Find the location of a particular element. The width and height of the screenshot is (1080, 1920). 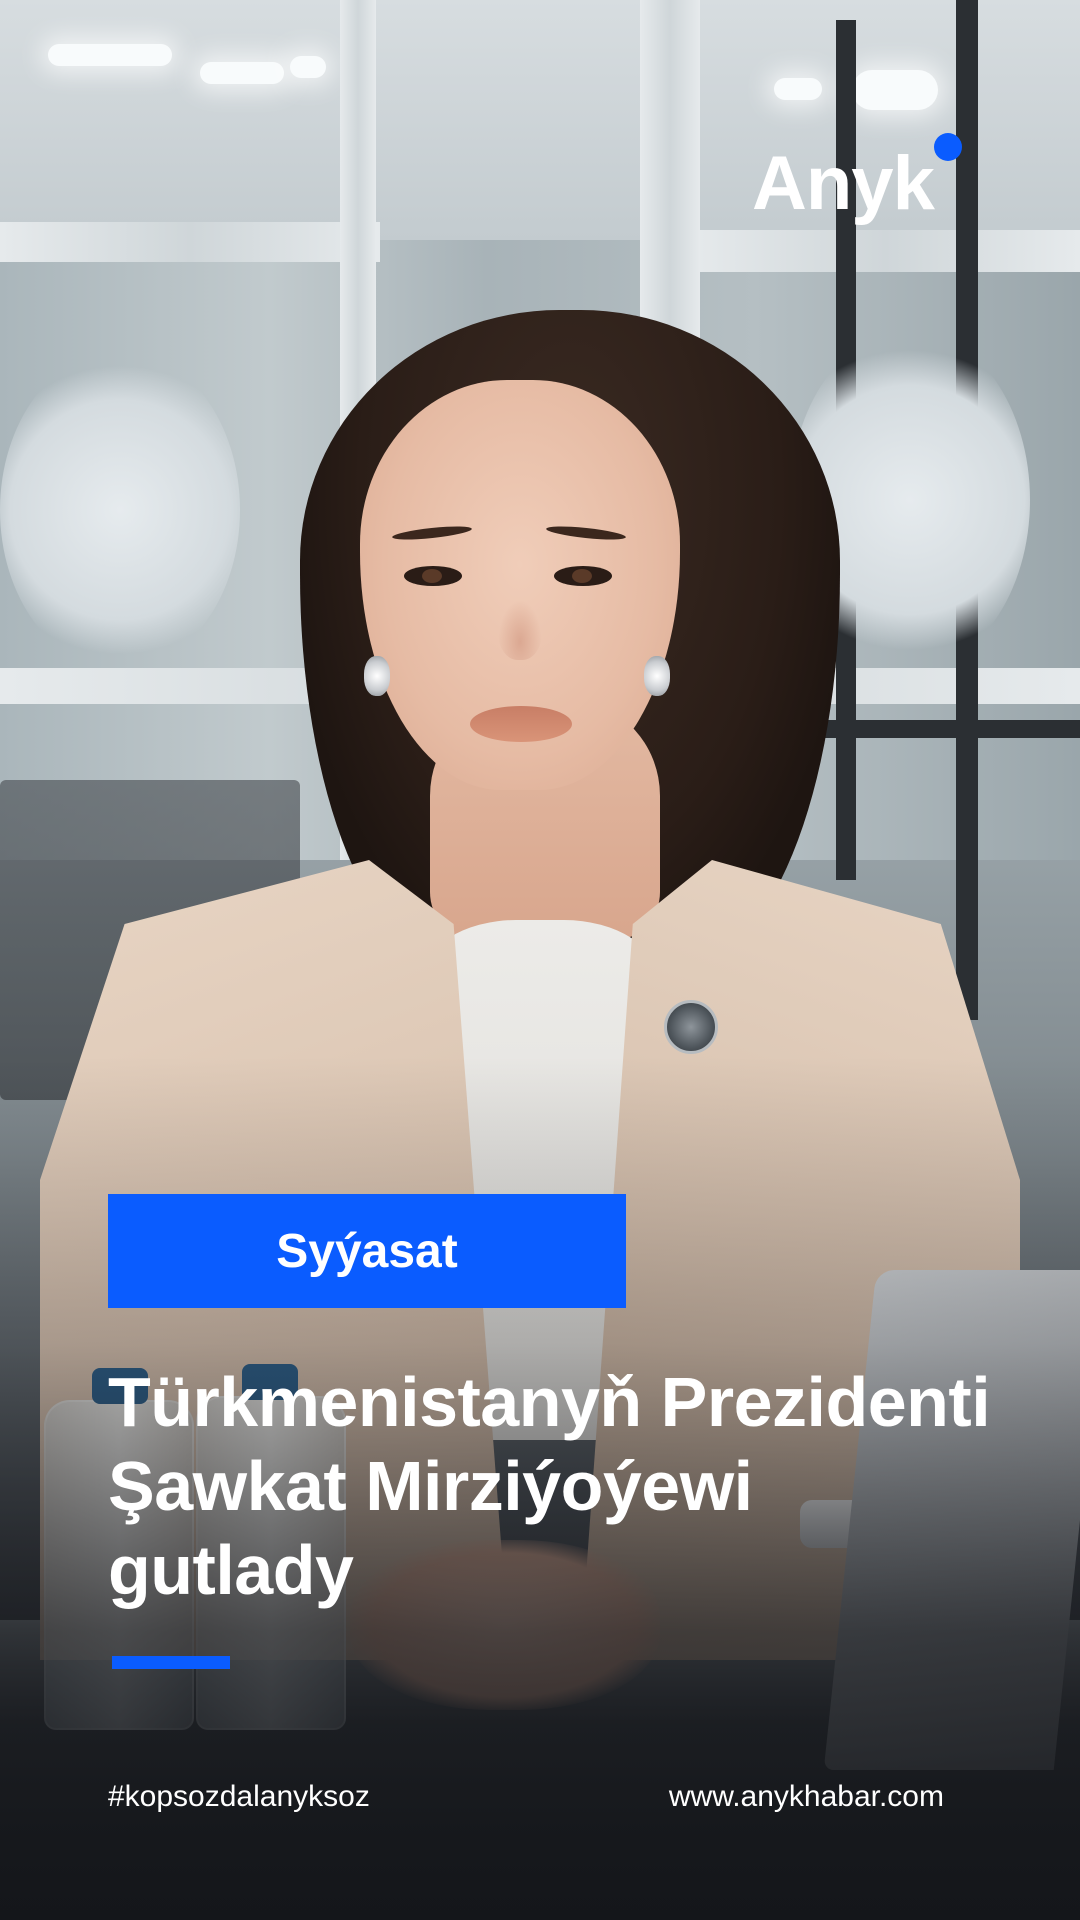

headline-line: Türkmenistanyň Prezidenti is located at coordinates (549, 1402).